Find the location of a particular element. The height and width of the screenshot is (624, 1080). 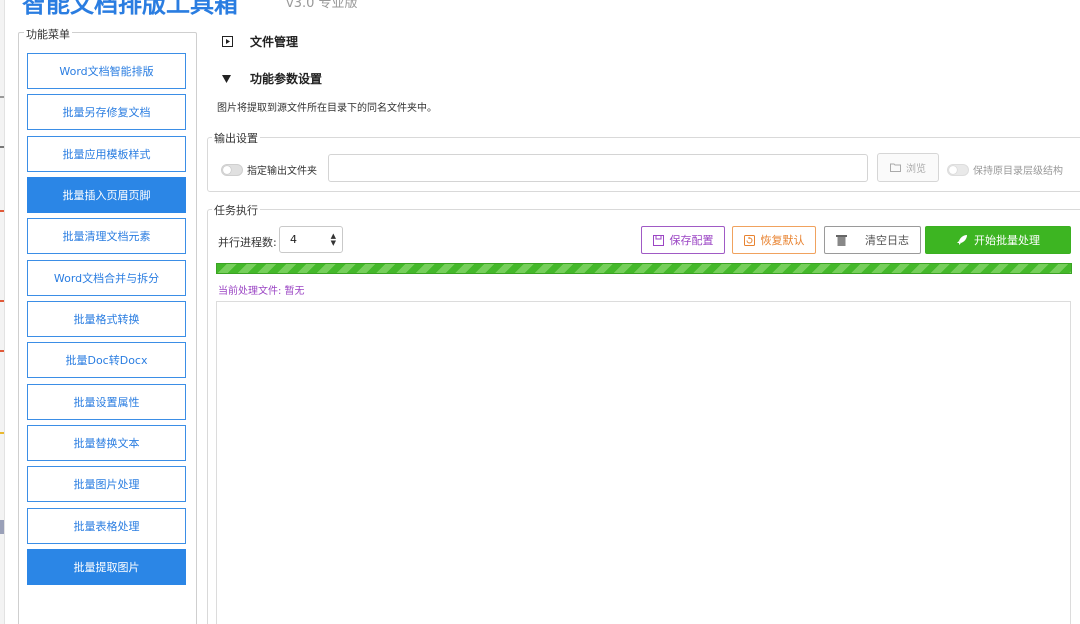

start-batch-label: 开始批量处理 is located at coordinates (1007, 240).